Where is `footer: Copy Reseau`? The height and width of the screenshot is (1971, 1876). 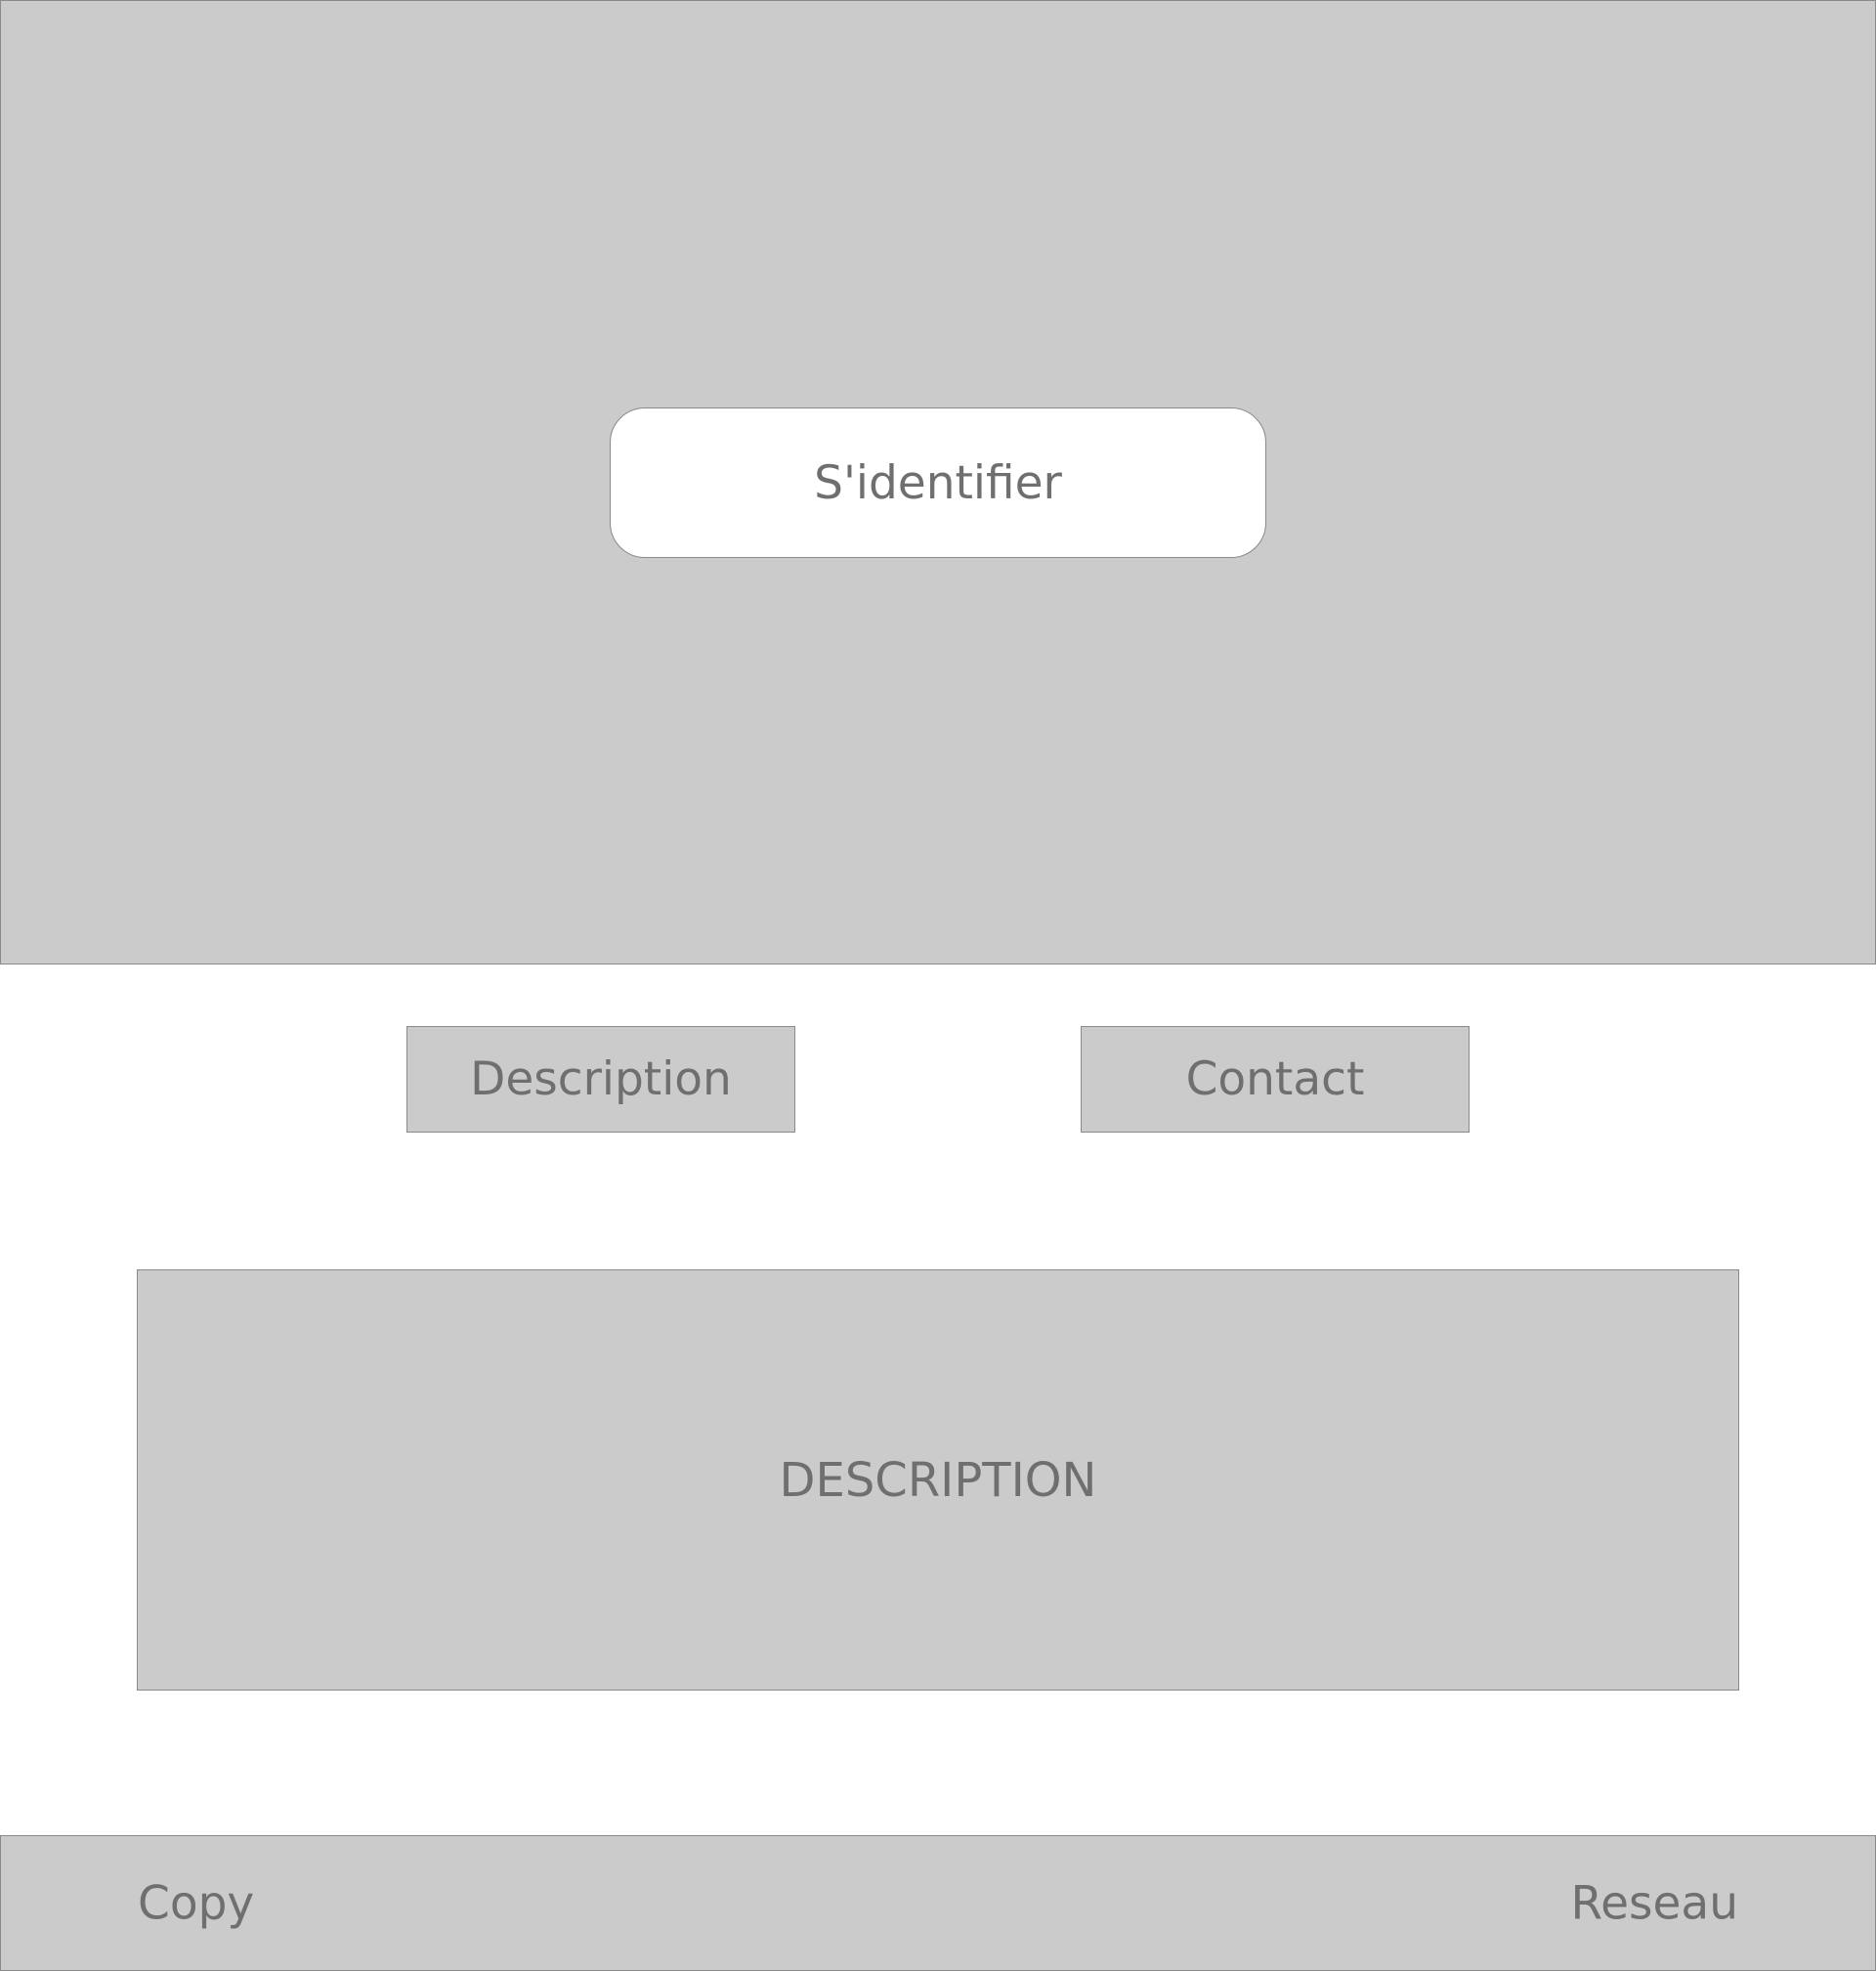
footer: Copy Reseau is located at coordinates (938, 1903).